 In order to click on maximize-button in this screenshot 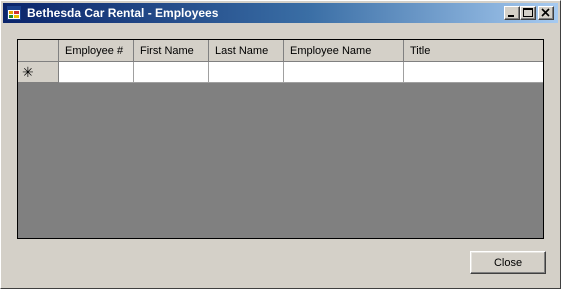, I will do `click(528, 13)`.